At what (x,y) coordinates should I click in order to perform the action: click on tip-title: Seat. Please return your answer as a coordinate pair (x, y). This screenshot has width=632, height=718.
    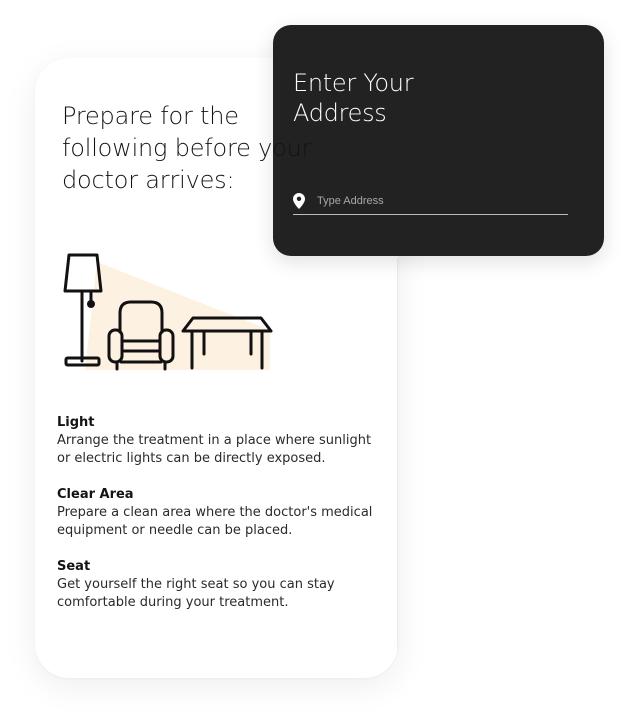
    Looking at the image, I should click on (74, 566).